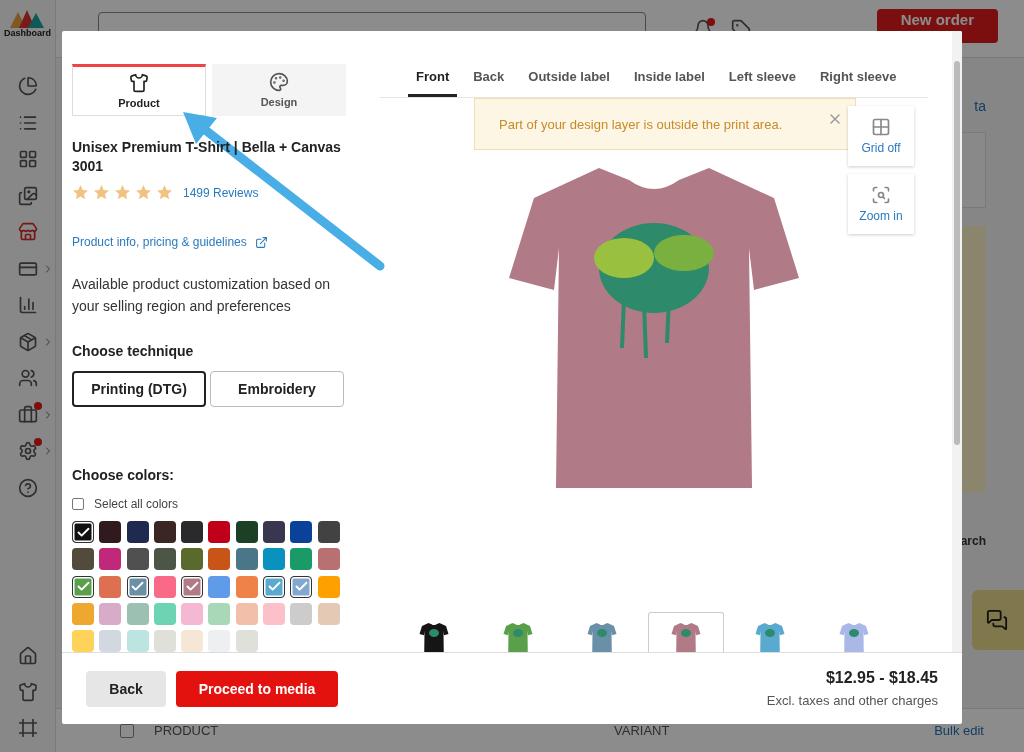 The height and width of the screenshot is (752, 1024). What do you see at coordinates (215, 504) in the screenshot?
I see `select-all-checkbox: Select all colors` at bounding box center [215, 504].